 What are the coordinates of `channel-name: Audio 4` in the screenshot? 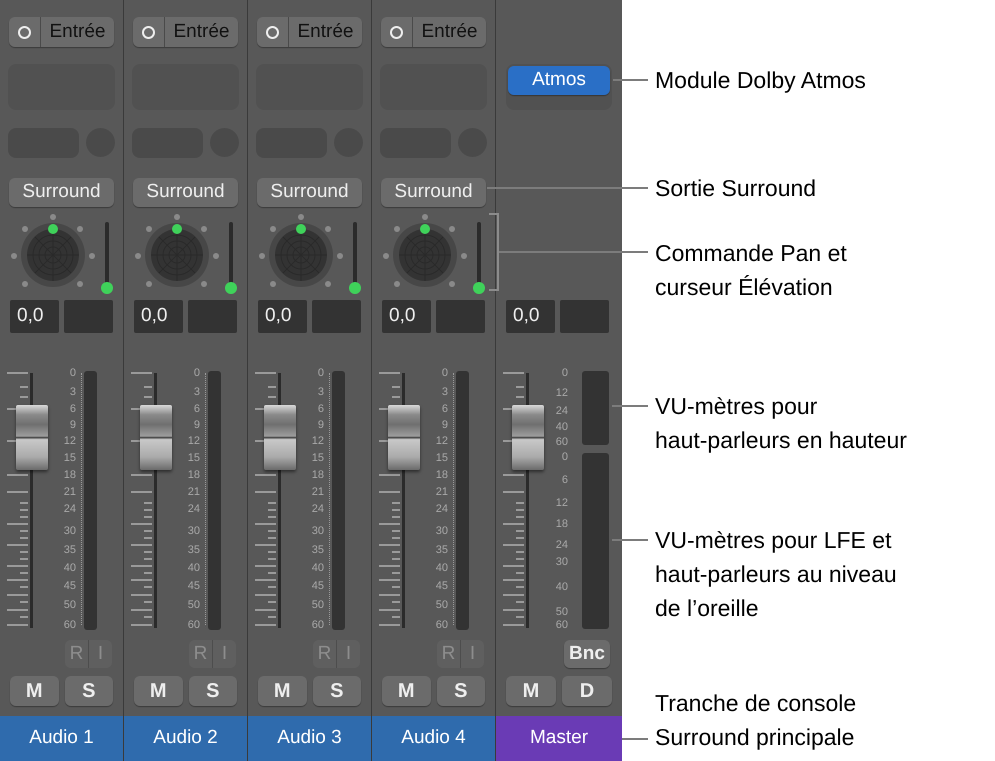 It's located at (433, 738).